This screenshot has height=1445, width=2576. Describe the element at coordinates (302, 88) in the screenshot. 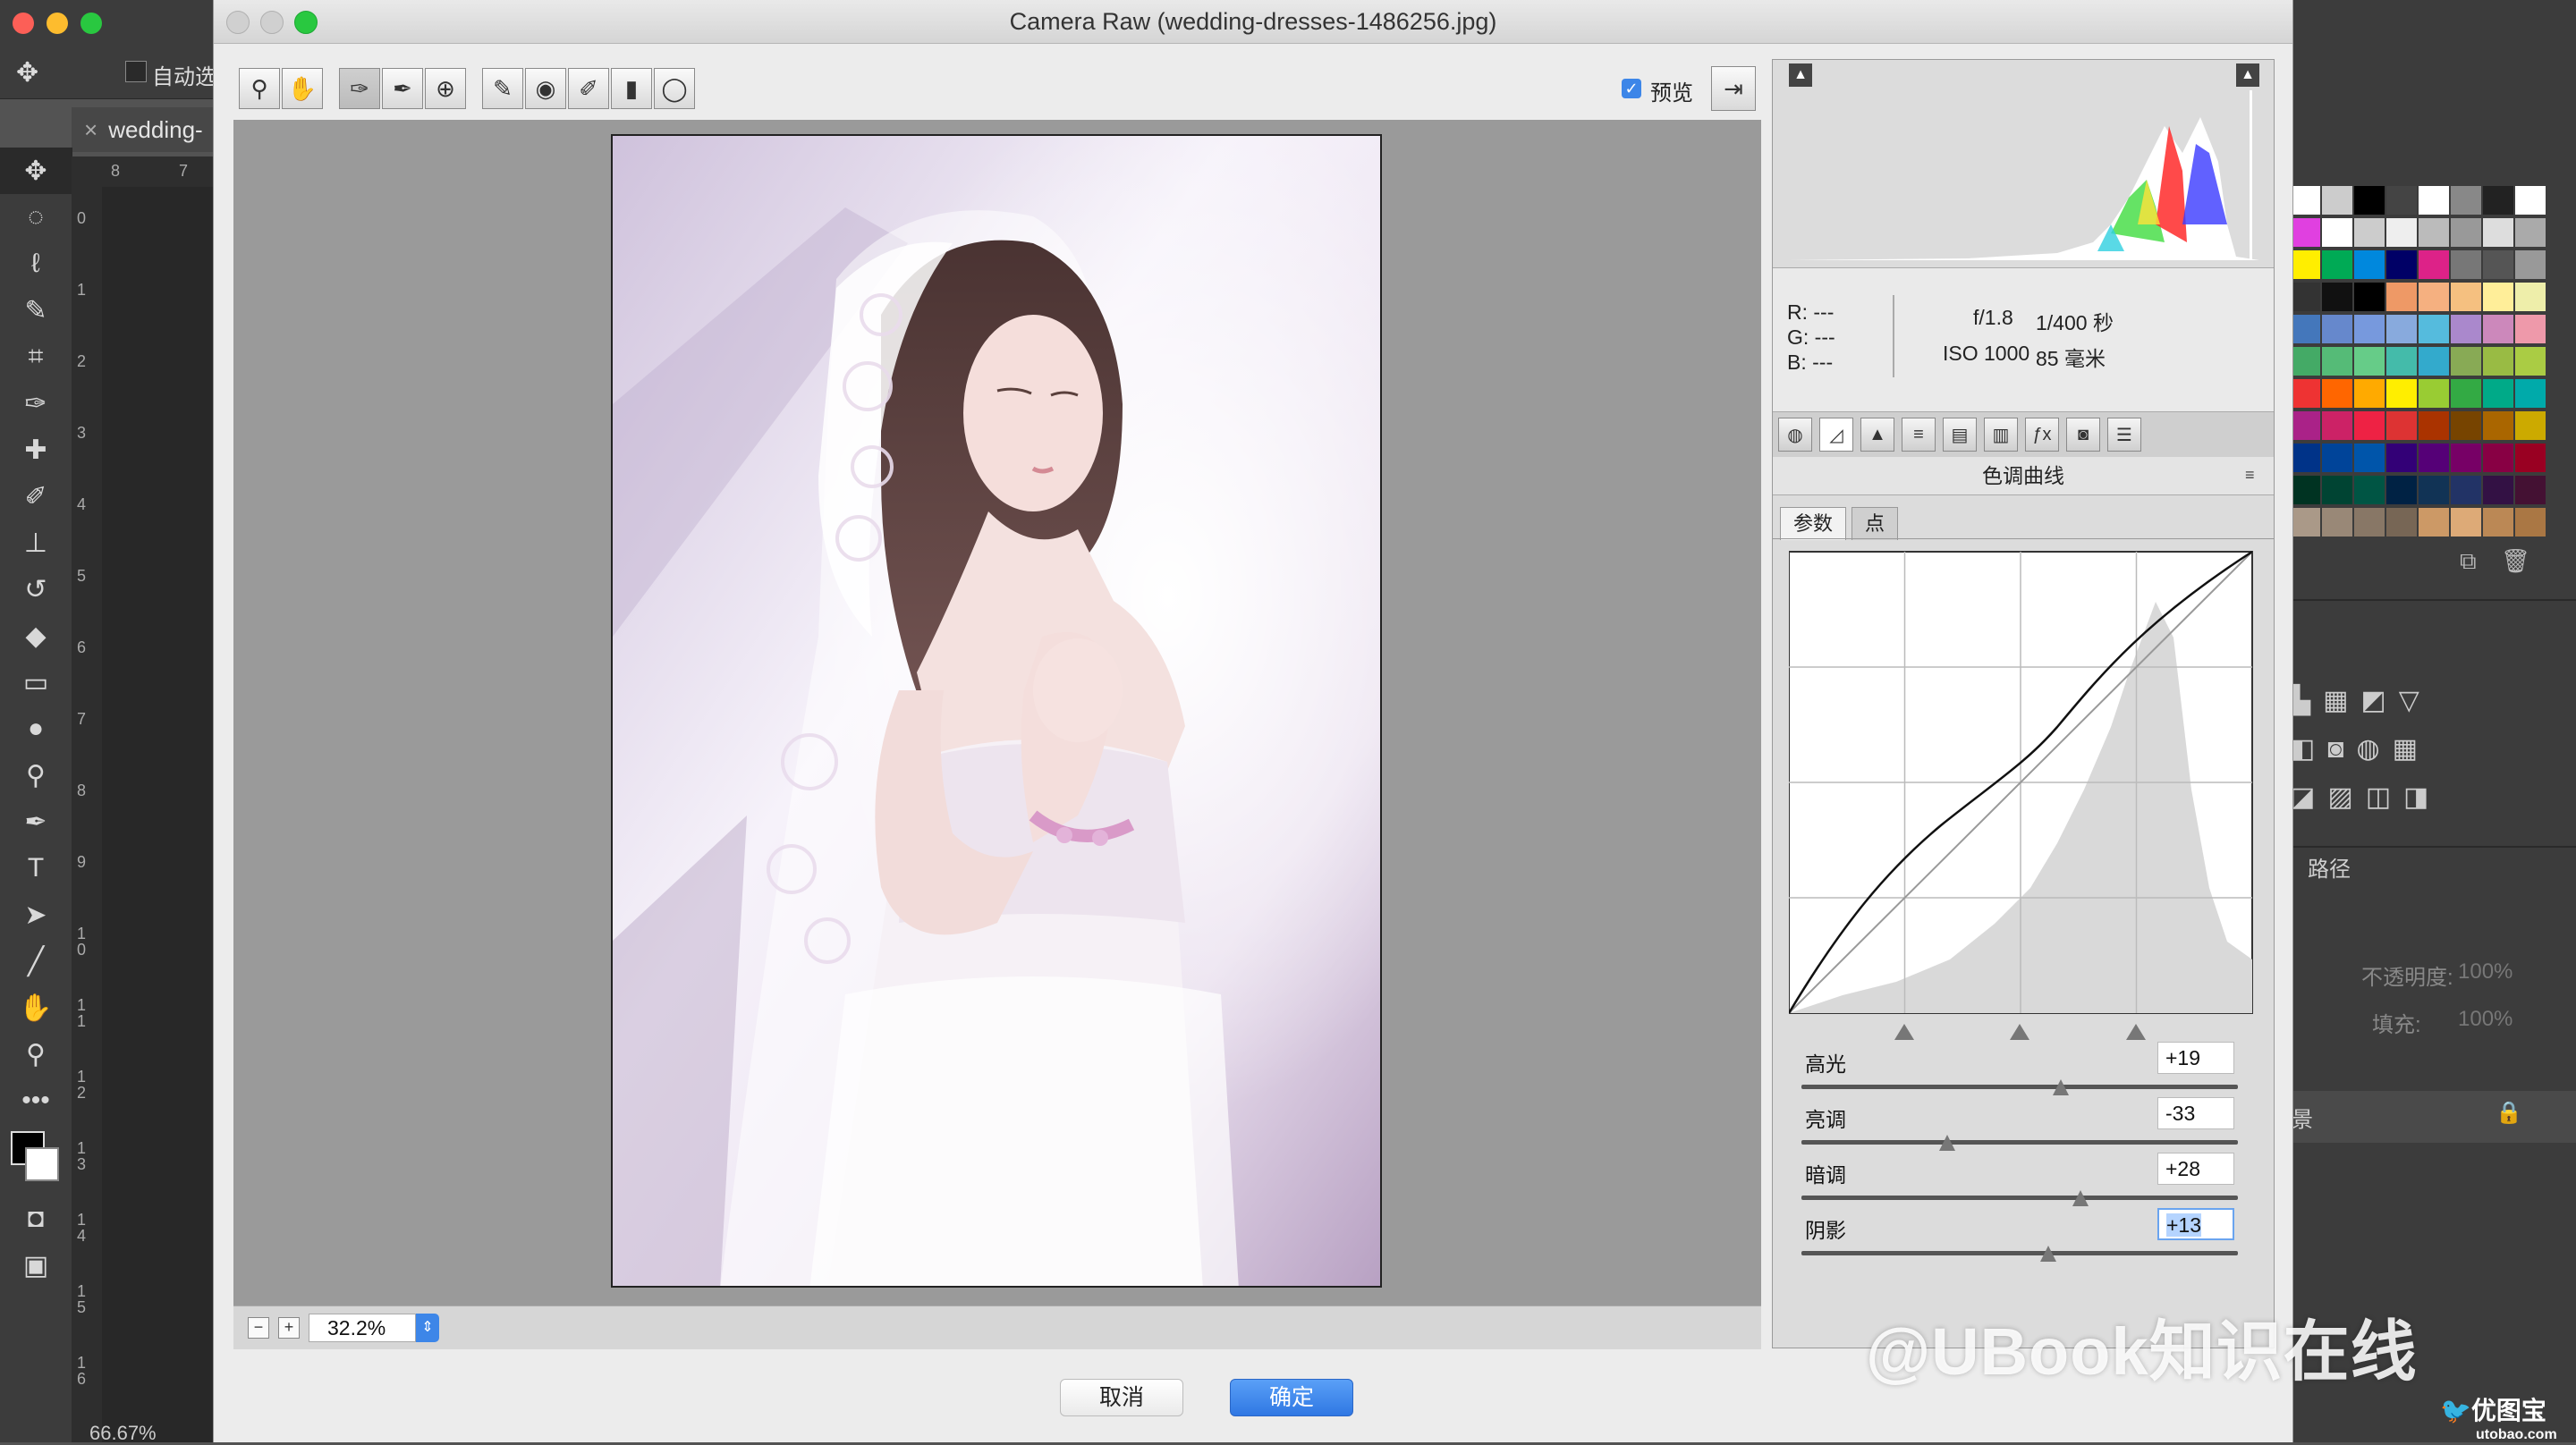

I see `hand-icon: ✋` at that location.